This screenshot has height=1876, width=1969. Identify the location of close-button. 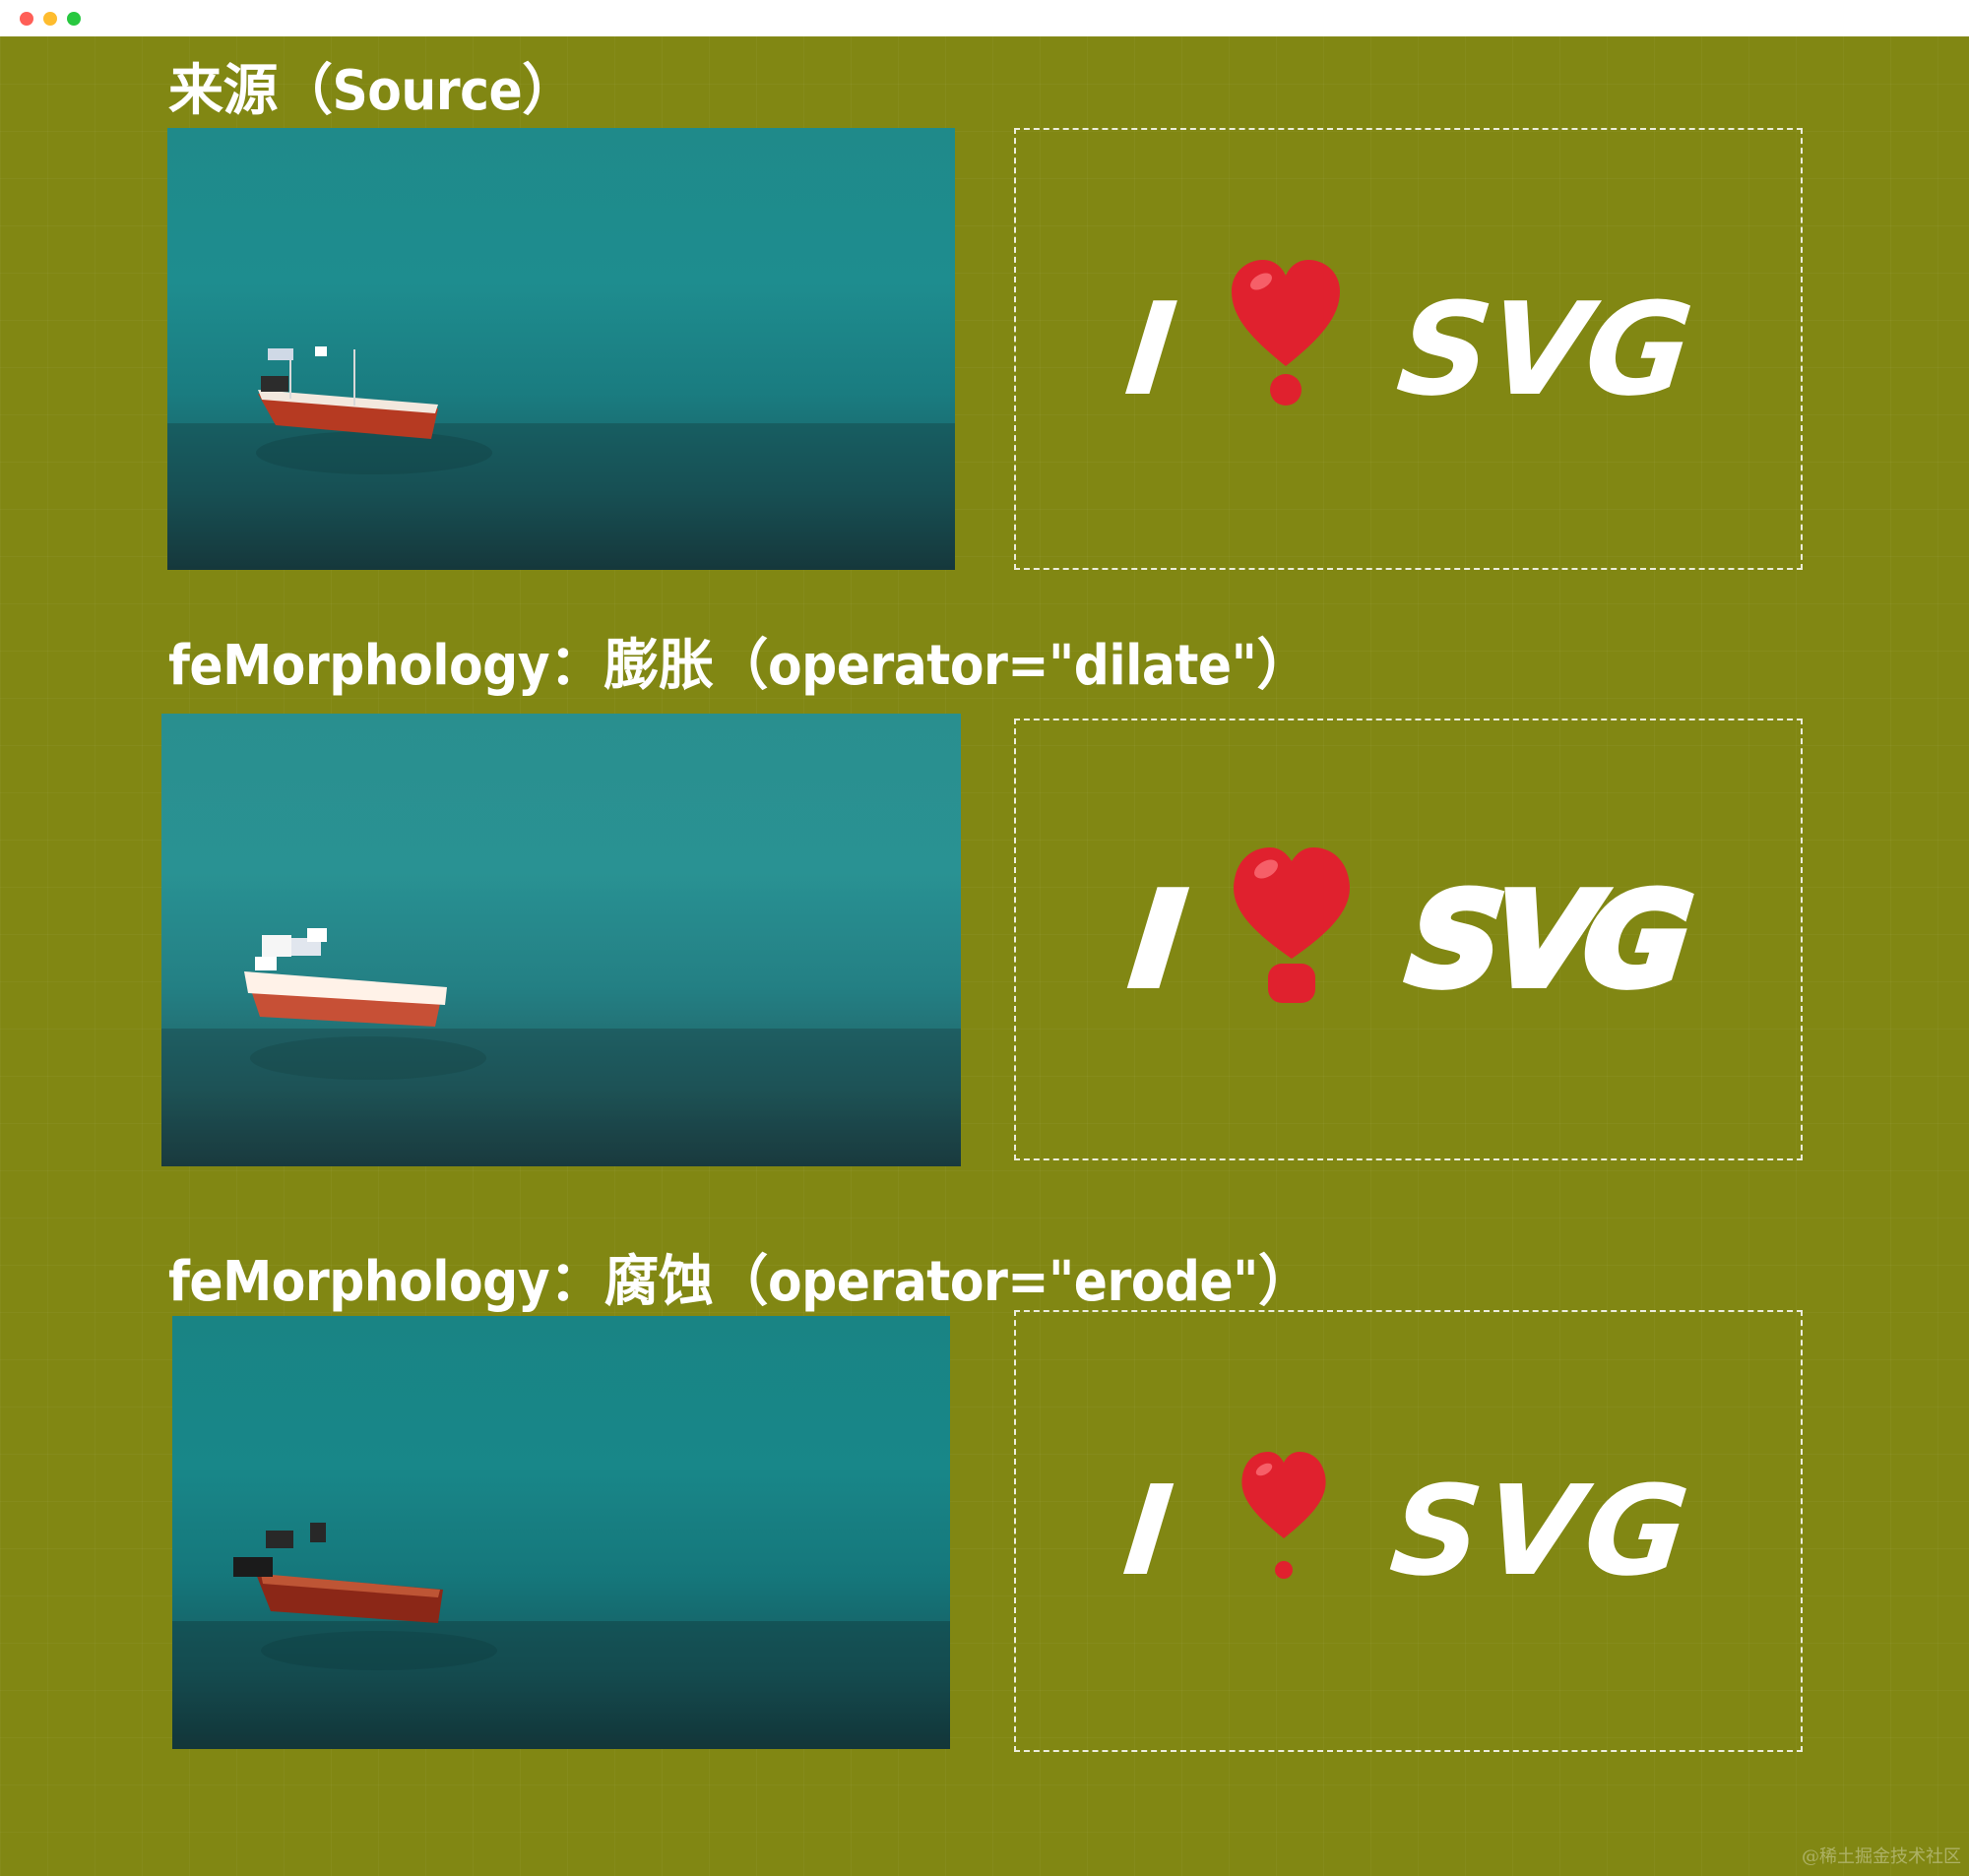
(26, 19).